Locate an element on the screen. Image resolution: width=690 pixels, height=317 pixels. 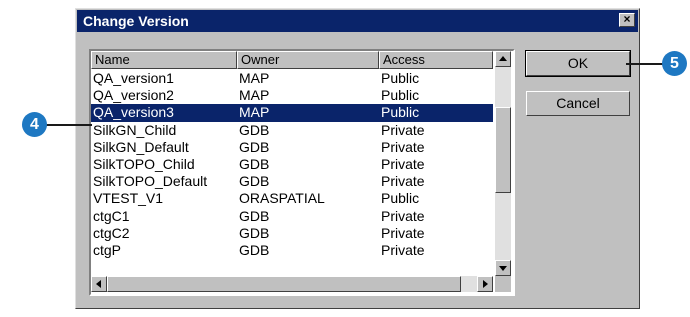
scroll-left-arrow-icon is located at coordinates (98, 284).